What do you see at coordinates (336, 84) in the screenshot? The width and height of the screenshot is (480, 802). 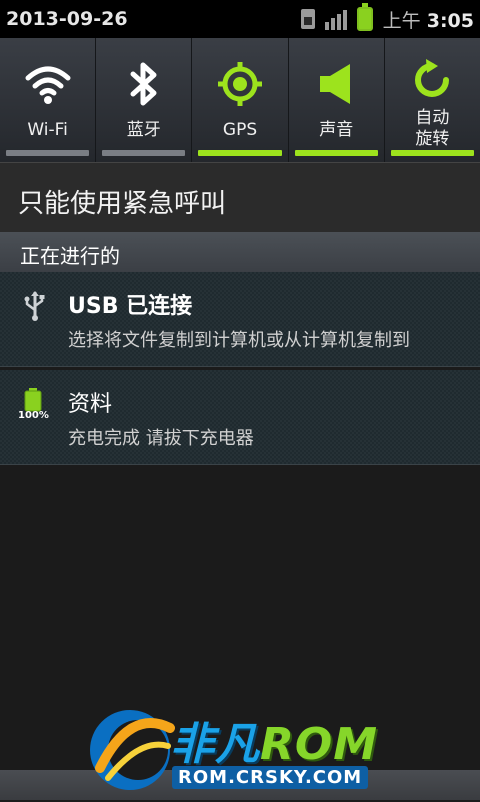 I see `speaker-icon` at bounding box center [336, 84].